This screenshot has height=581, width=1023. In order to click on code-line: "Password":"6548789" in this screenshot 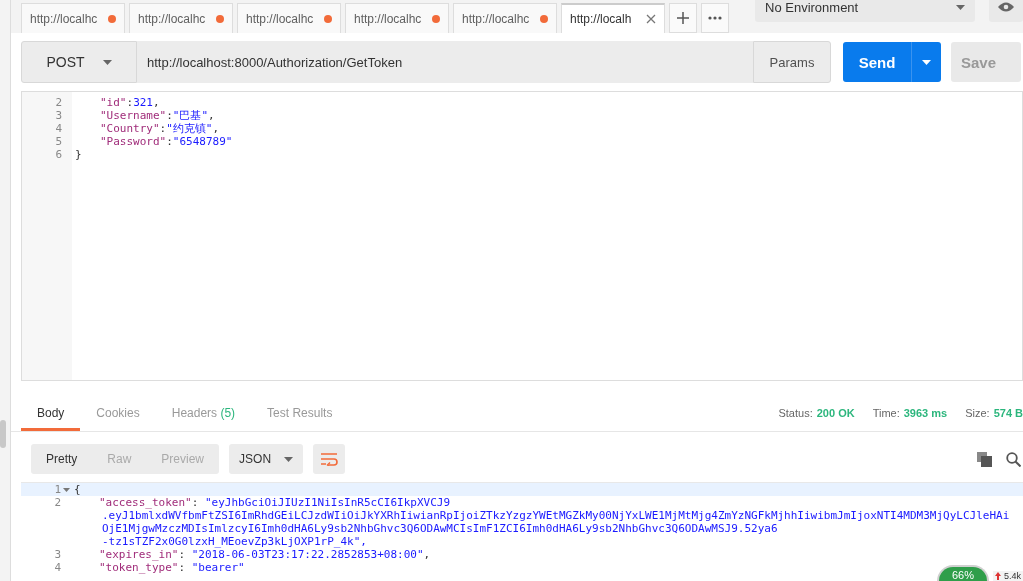, I will do `click(166, 141)`.